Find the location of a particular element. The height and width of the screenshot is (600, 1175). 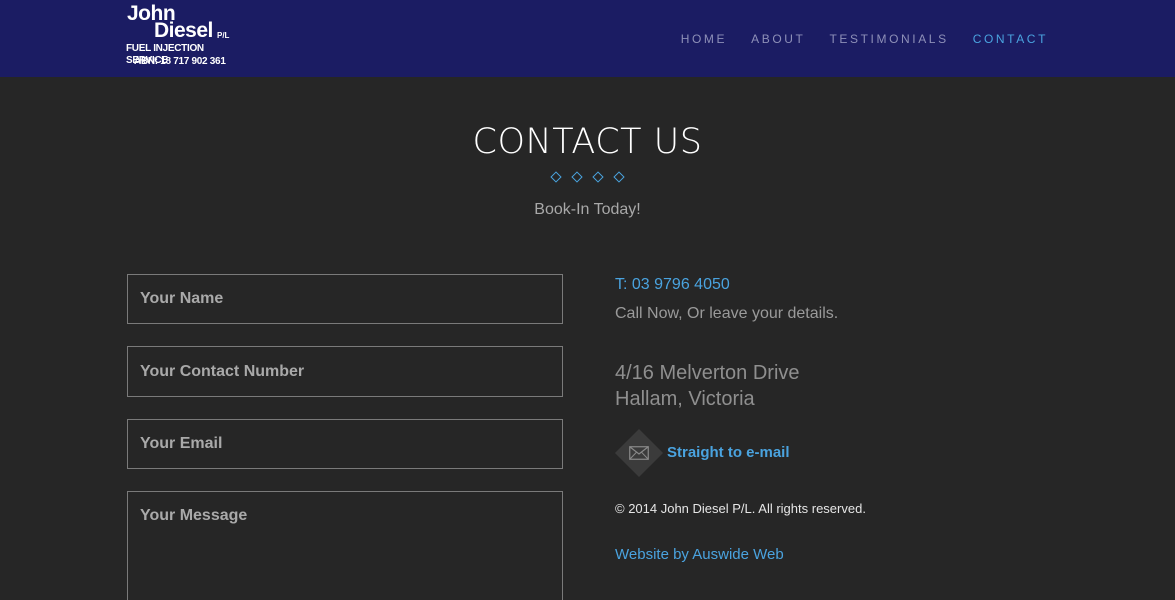

envelope-icon is located at coordinates (639, 453).